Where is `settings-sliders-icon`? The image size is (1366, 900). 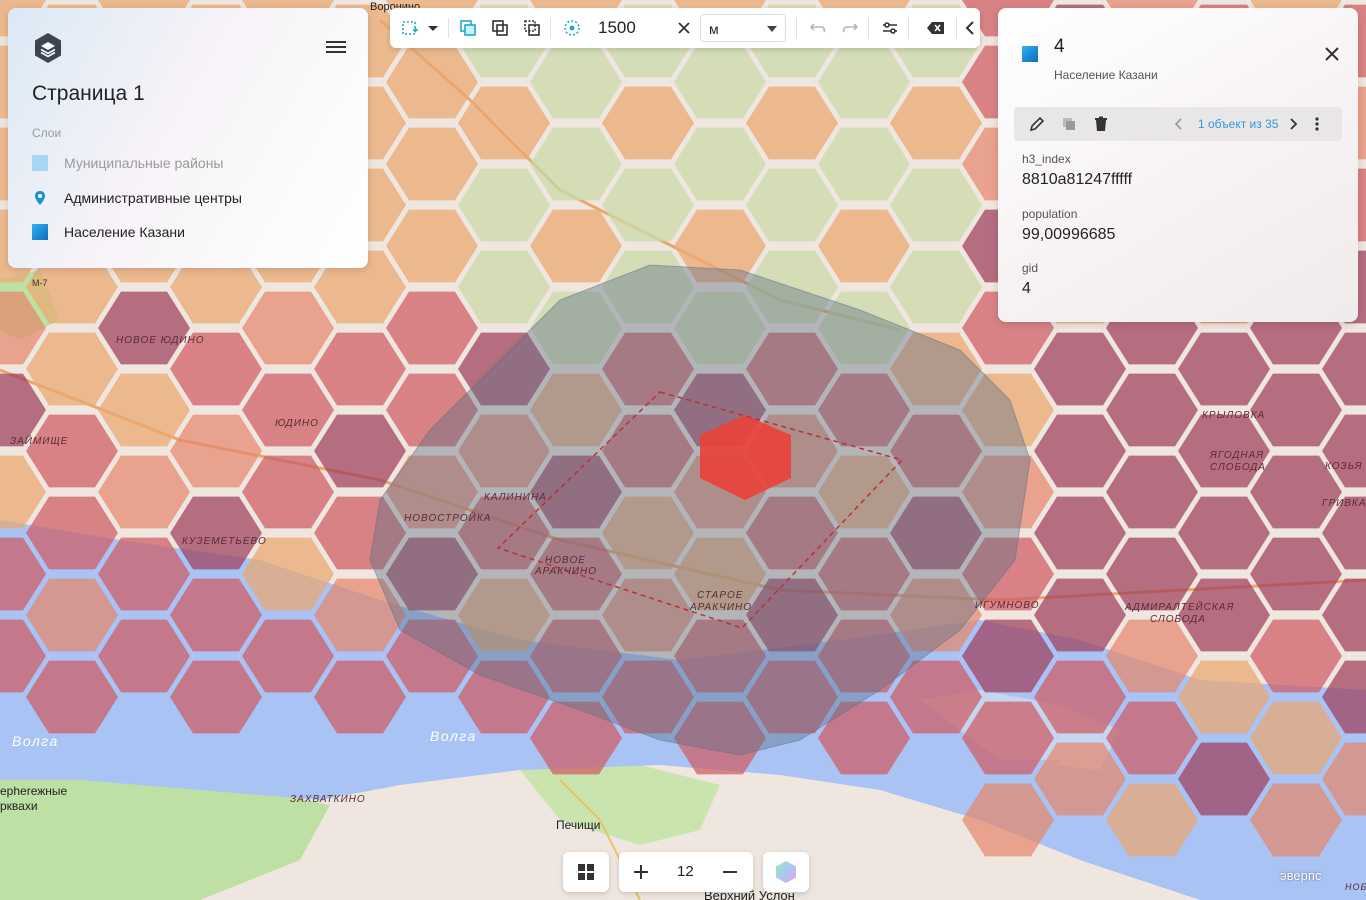
settings-sliders-icon is located at coordinates (890, 28).